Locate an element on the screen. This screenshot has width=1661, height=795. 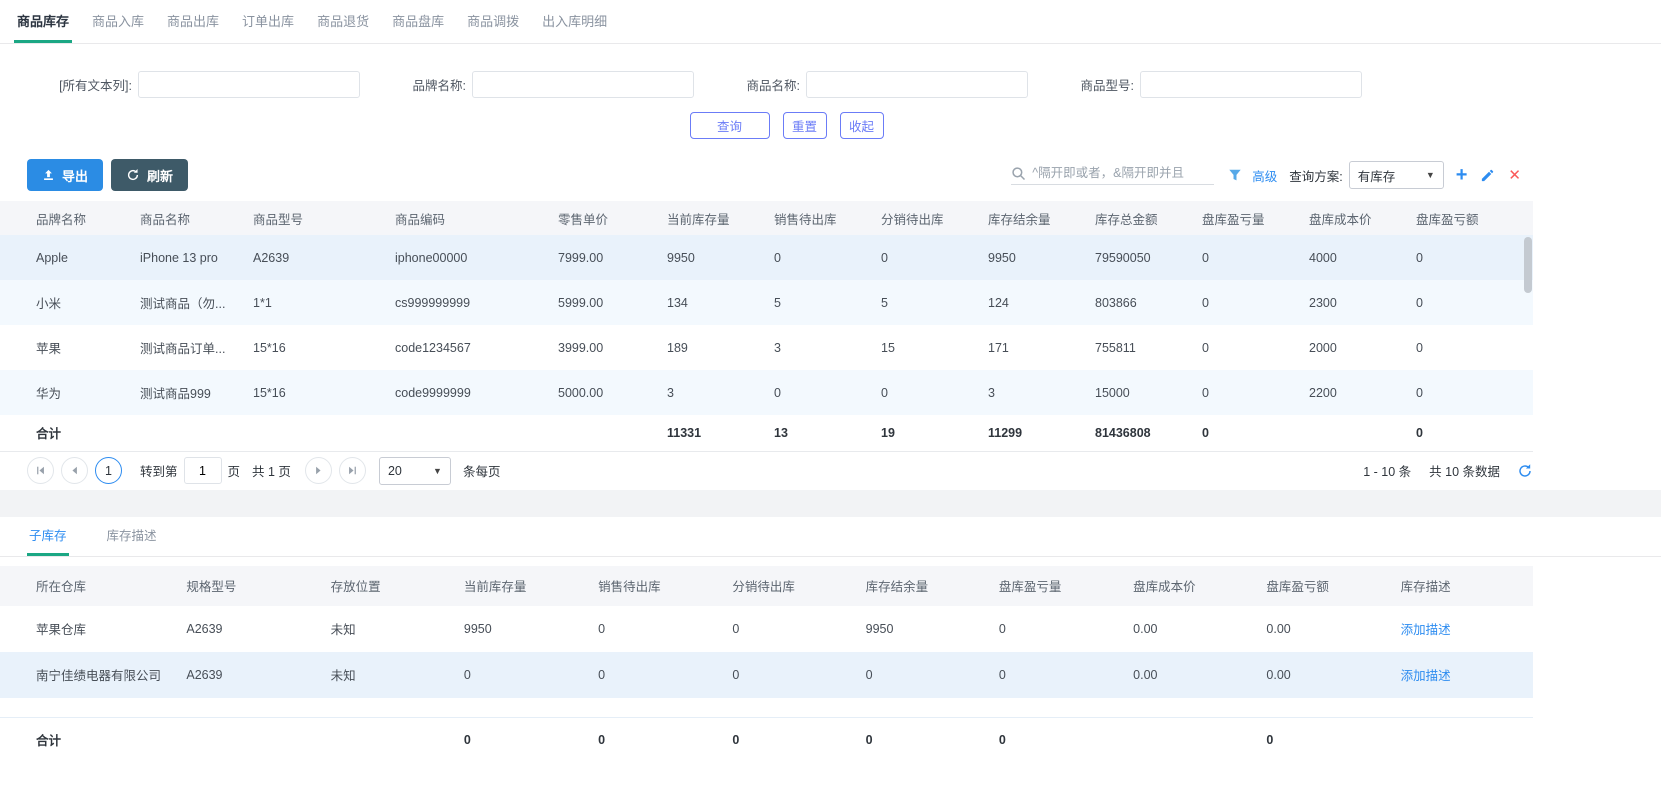
cell: 未知 is located at coordinates (343, 630).